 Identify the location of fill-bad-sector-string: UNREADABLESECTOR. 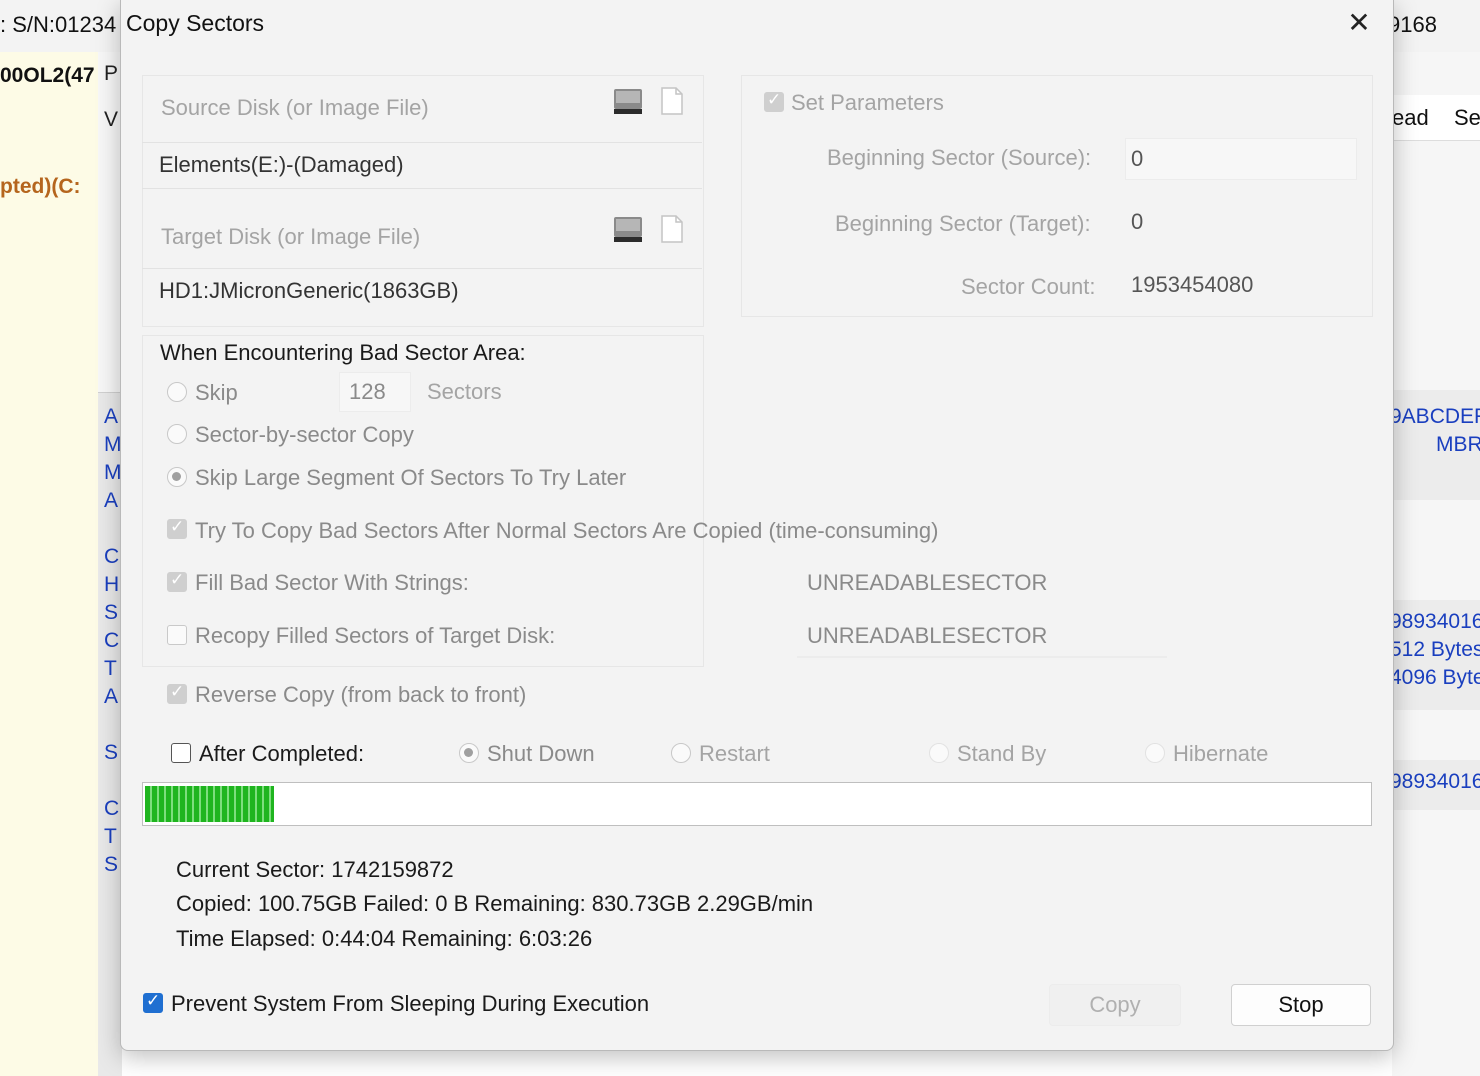
(927, 583).